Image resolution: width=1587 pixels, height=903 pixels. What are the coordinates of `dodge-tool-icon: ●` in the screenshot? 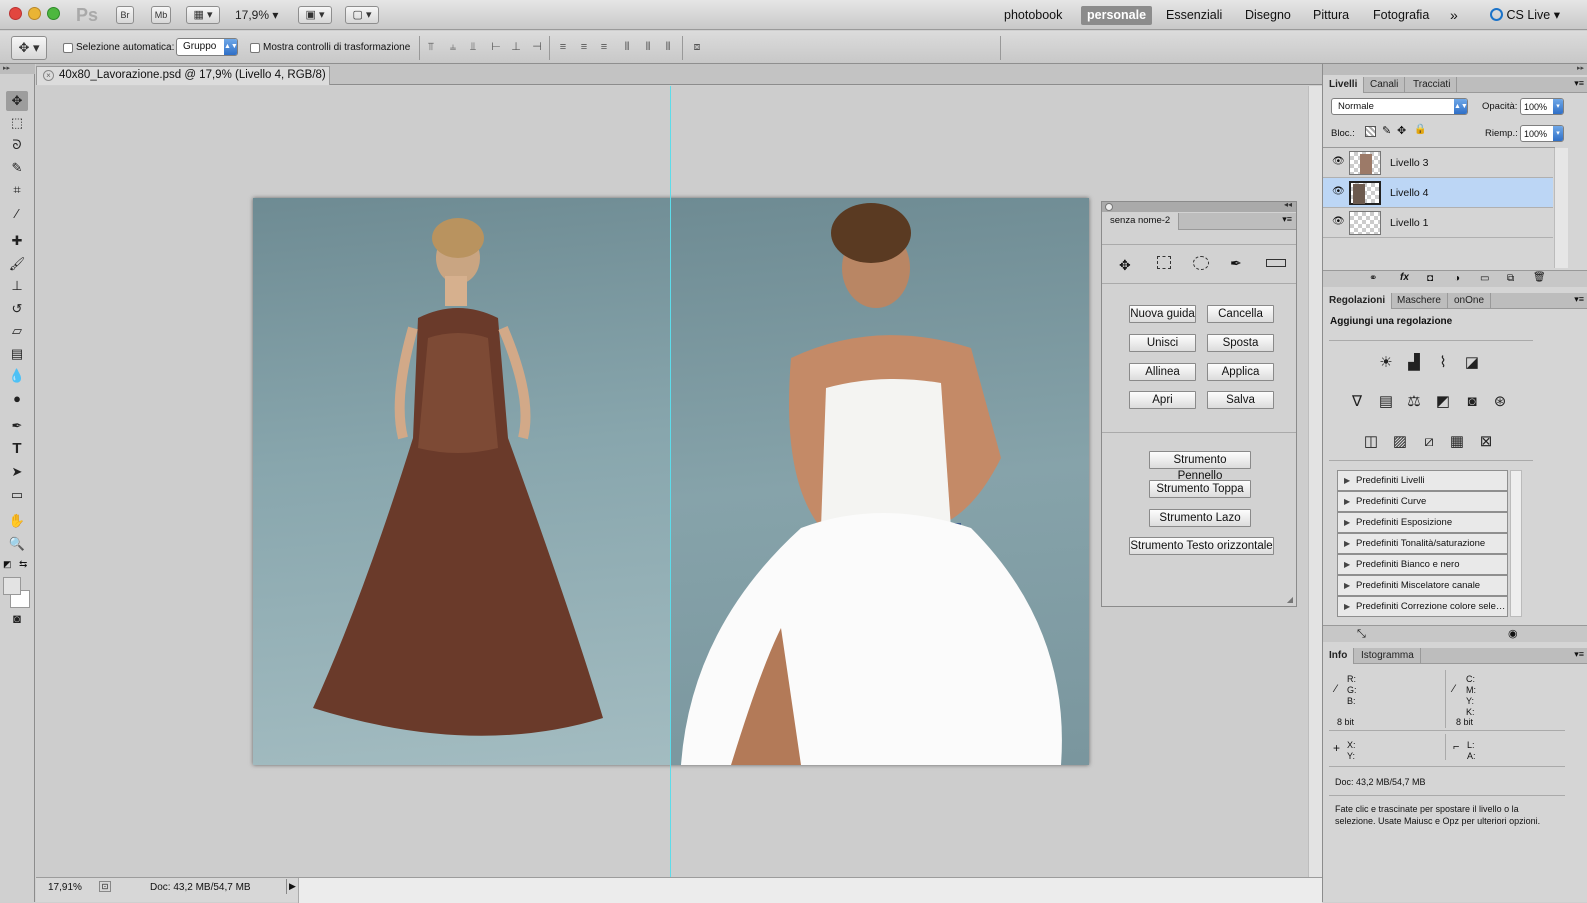 It's located at (17, 399).